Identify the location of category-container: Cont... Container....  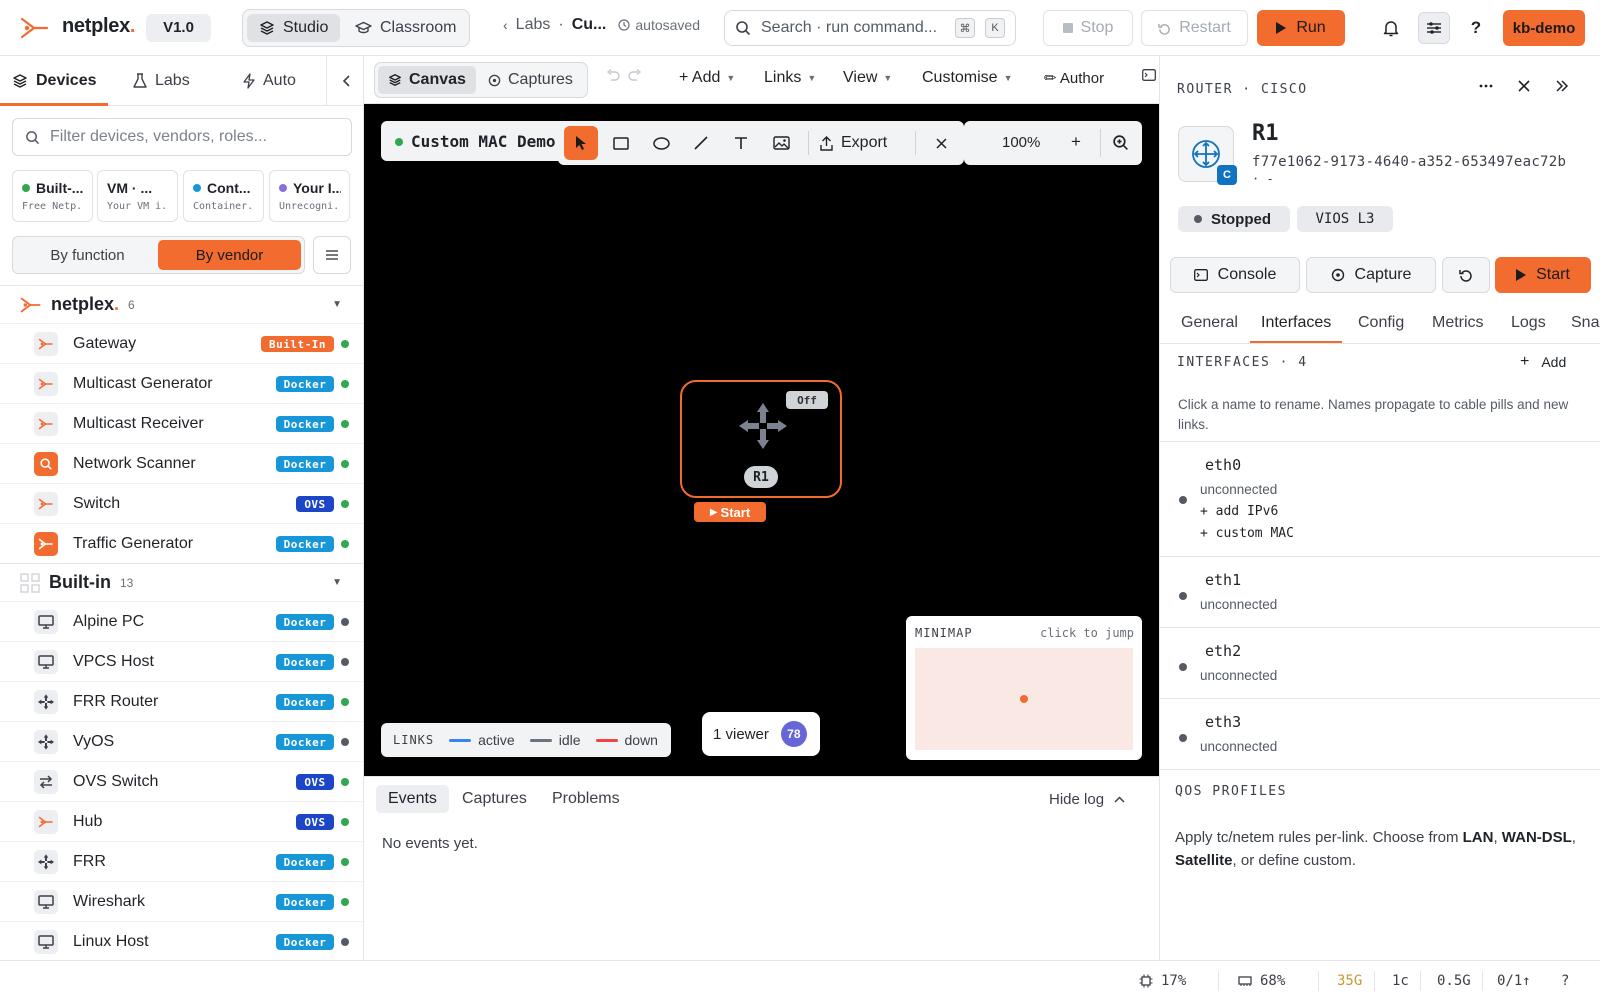
(223, 196).